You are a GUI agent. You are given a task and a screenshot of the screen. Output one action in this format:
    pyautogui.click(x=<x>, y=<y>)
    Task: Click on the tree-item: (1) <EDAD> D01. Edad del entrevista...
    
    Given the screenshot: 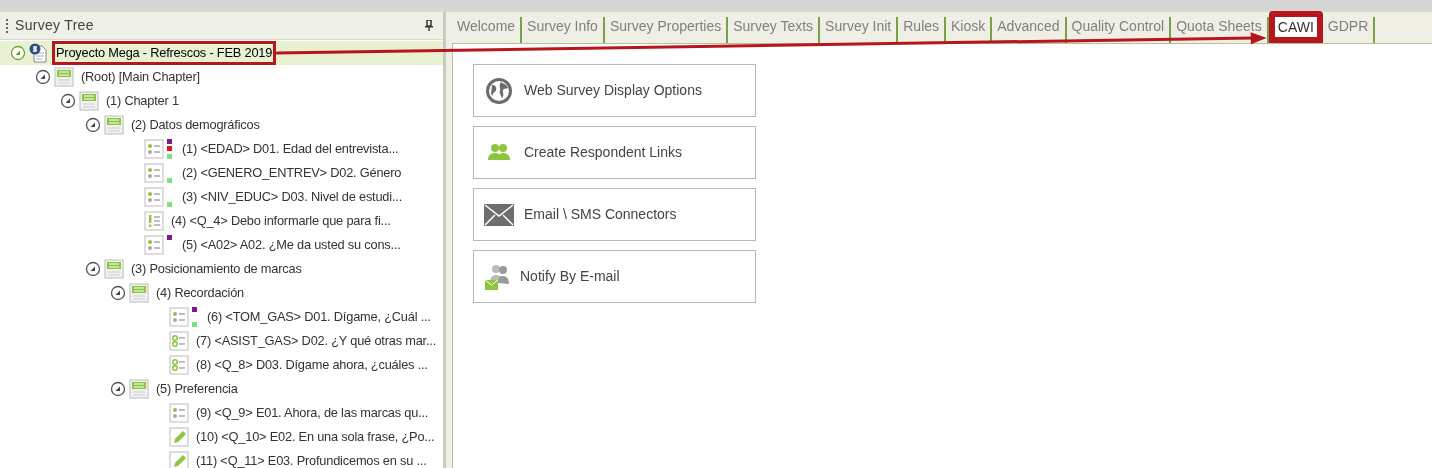 What is the action you would take?
    pyautogui.click(x=221, y=149)
    